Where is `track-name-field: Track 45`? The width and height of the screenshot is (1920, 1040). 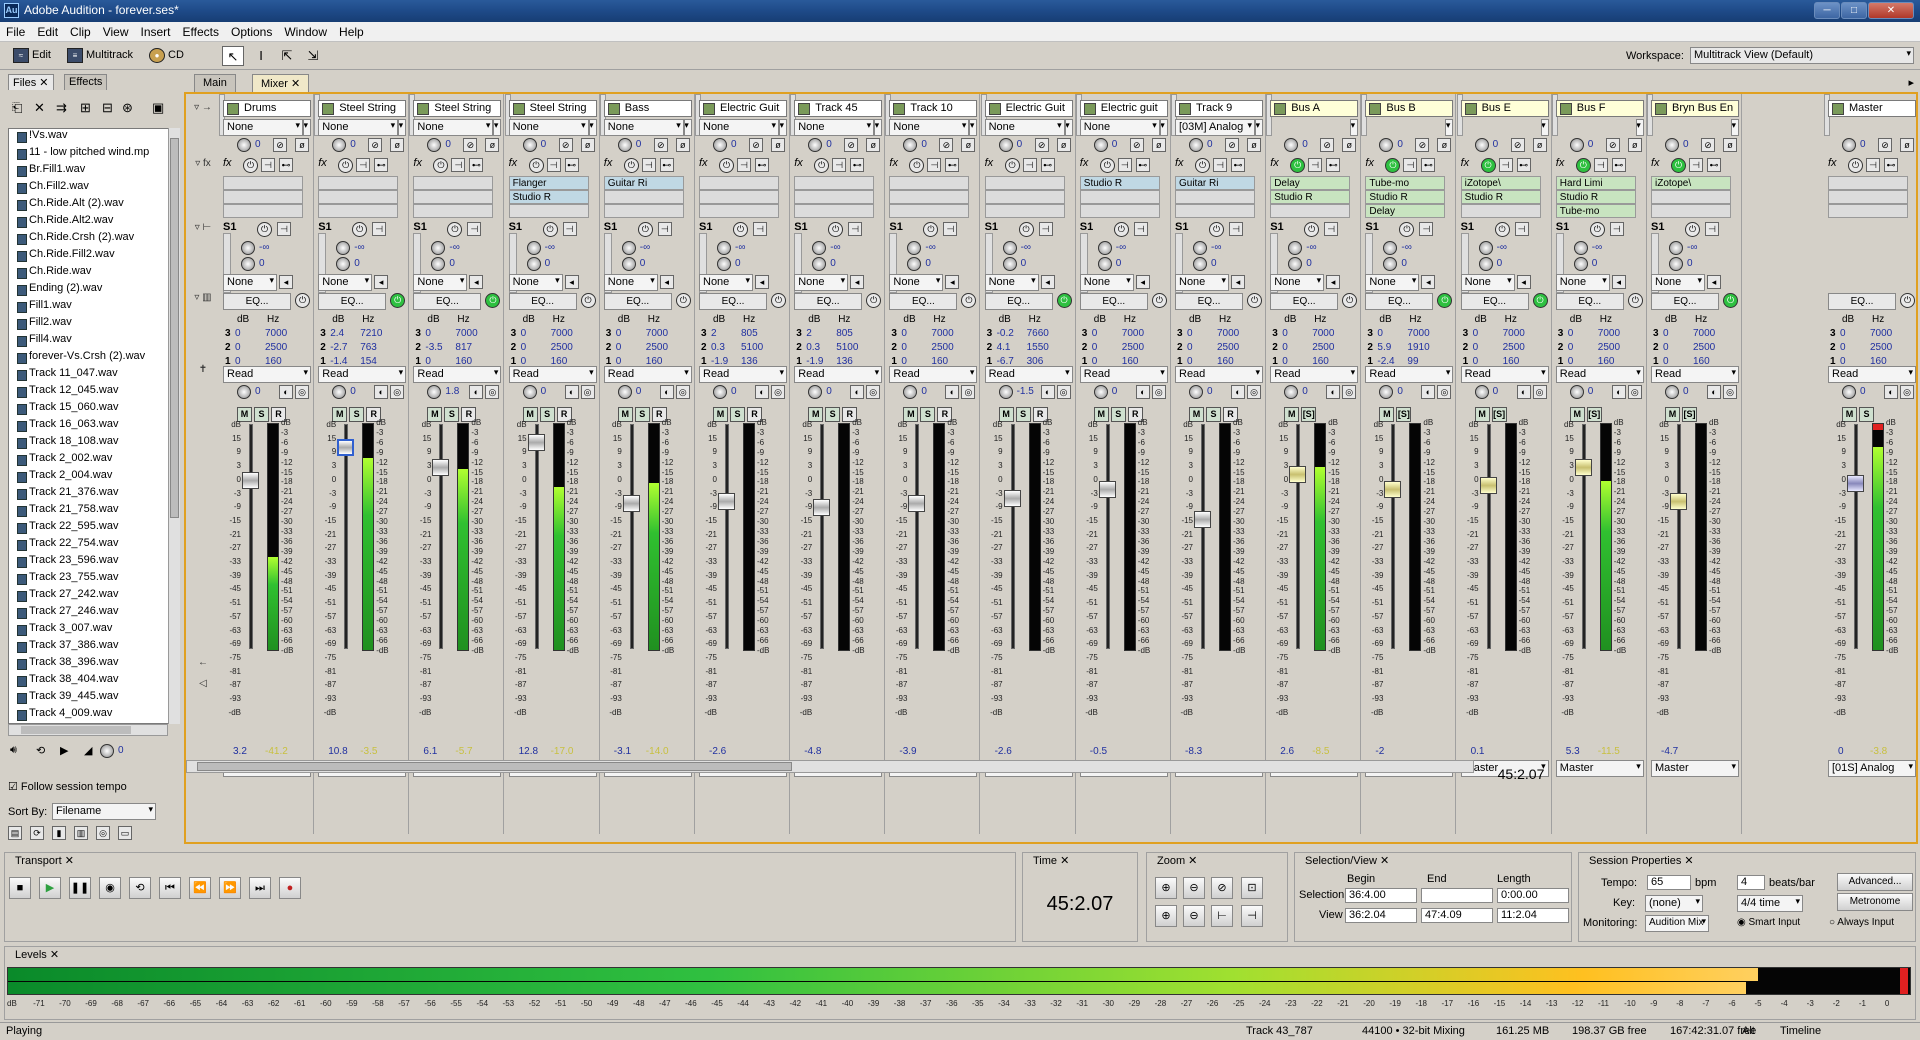 track-name-field: Track 45 is located at coordinates (838, 108).